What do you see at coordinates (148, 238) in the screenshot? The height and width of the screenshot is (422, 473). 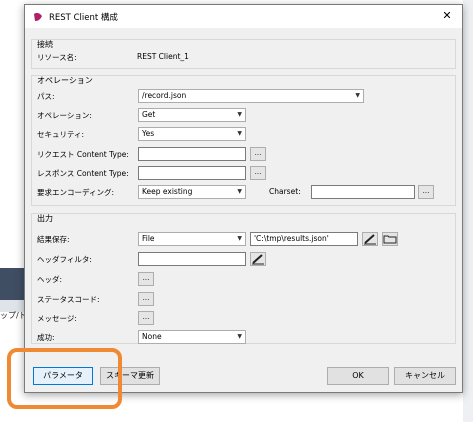 I see `save-result-value: File` at bounding box center [148, 238].